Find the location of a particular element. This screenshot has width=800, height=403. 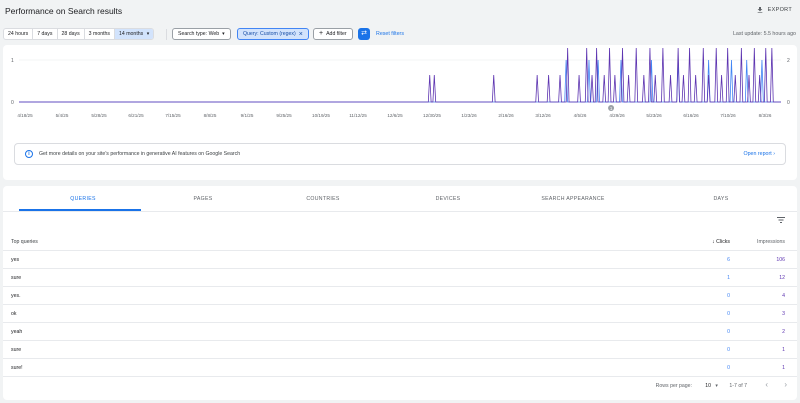

x-tick-label: 5/4/25 is located at coordinates (62, 115).